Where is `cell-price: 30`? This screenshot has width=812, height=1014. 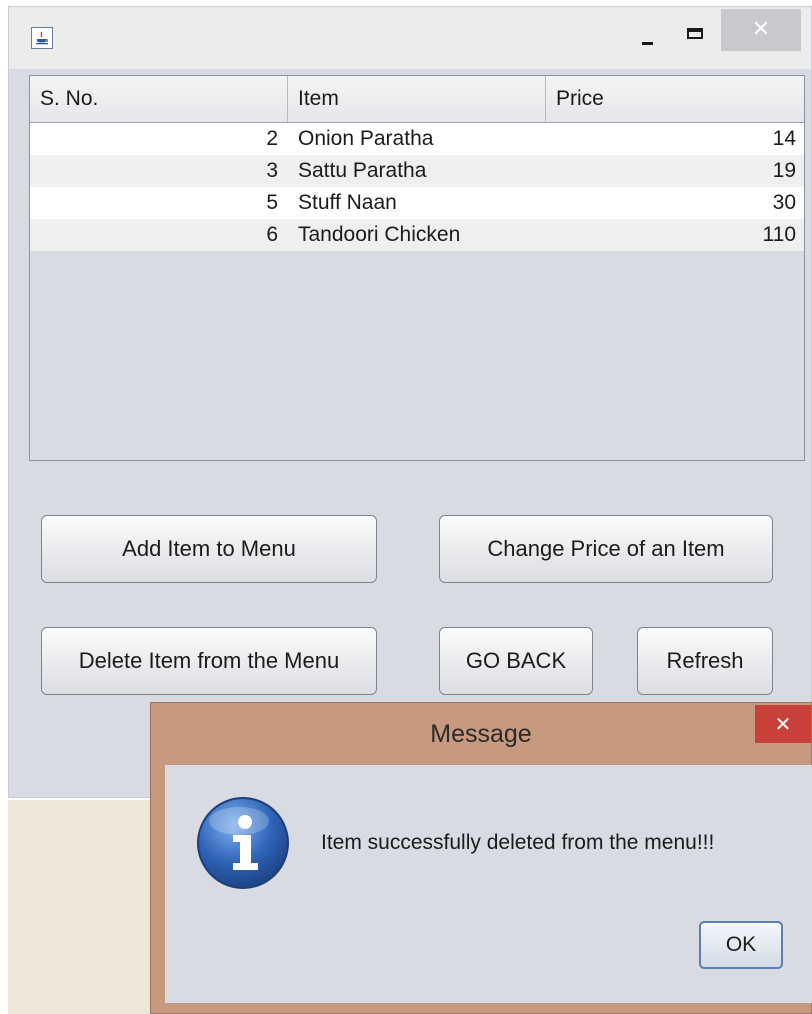 cell-price: 30 is located at coordinates (784, 202).